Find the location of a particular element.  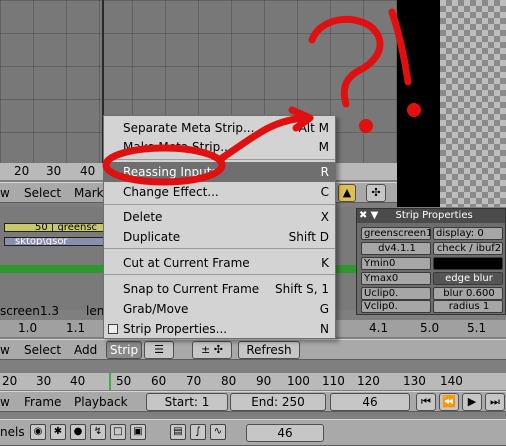

ruler-tick: 30 is located at coordinates (44, 381).